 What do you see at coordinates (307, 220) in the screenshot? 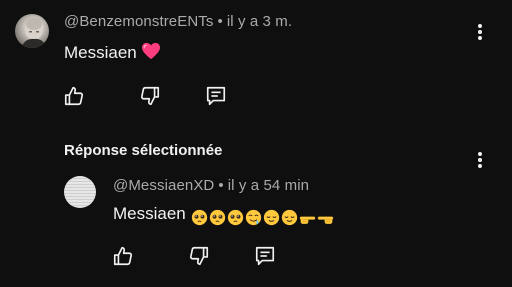
I see `pointing-right-icon` at bounding box center [307, 220].